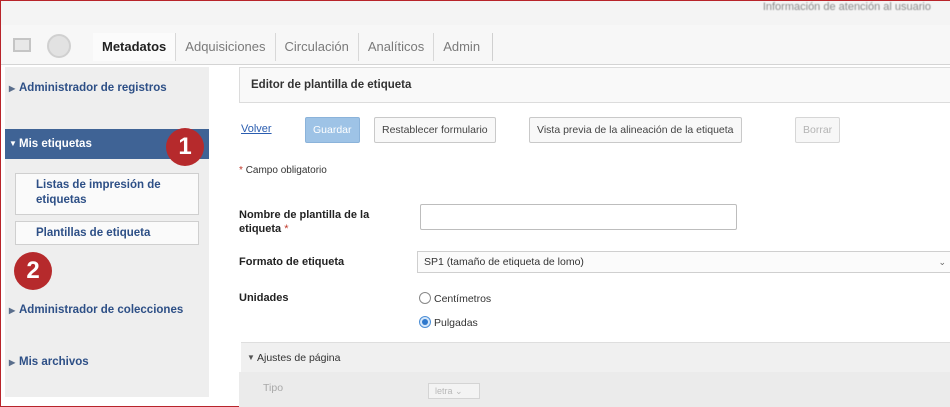 This screenshot has width=950, height=407. I want to click on page-title: Editor de plantilla de etiqueta, so click(594, 85).